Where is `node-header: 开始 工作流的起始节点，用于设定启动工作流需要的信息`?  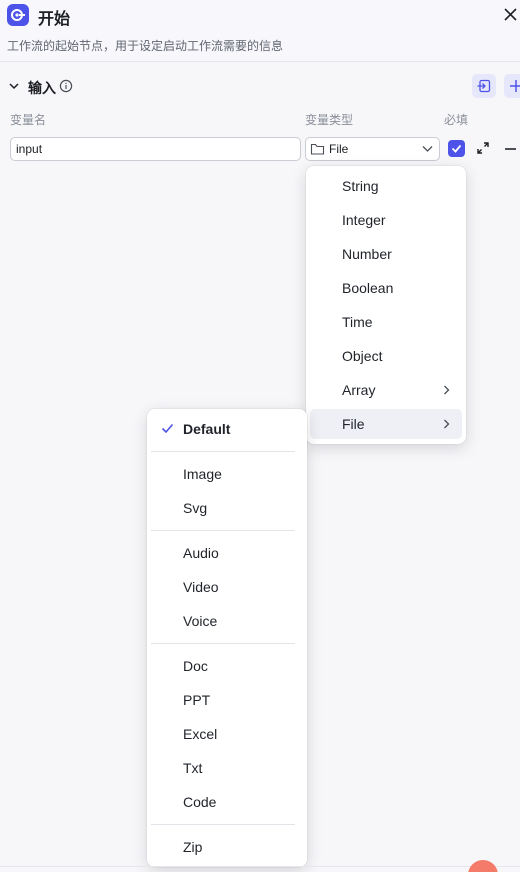 node-header: 开始 工作流的起始节点，用于设定启动工作流需要的信息 is located at coordinates (260, 31).